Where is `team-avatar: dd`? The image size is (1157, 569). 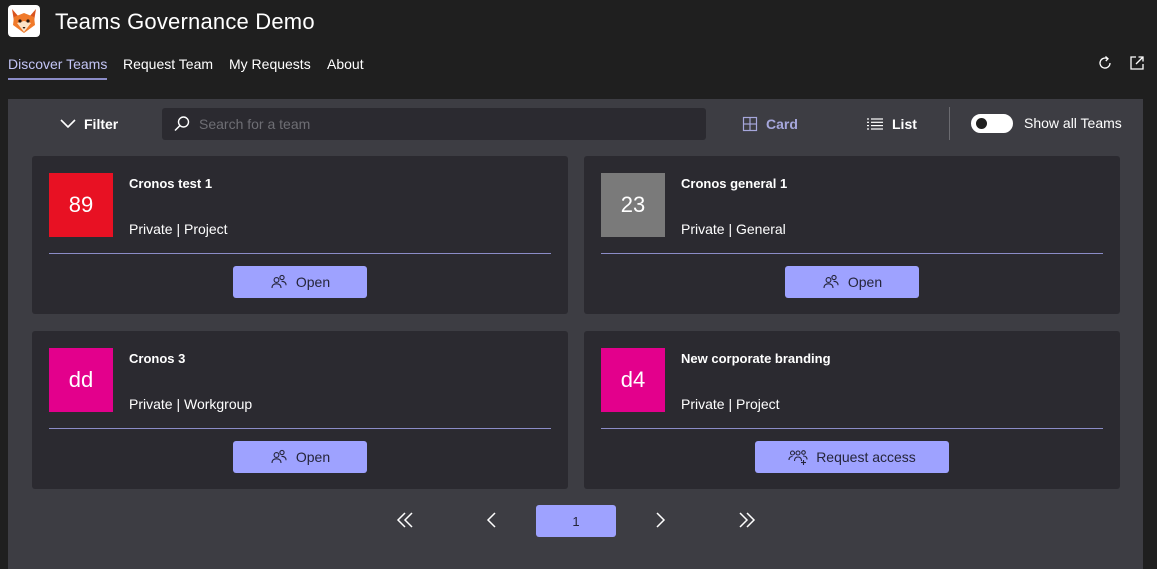 team-avatar: dd is located at coordinates (81, 380).